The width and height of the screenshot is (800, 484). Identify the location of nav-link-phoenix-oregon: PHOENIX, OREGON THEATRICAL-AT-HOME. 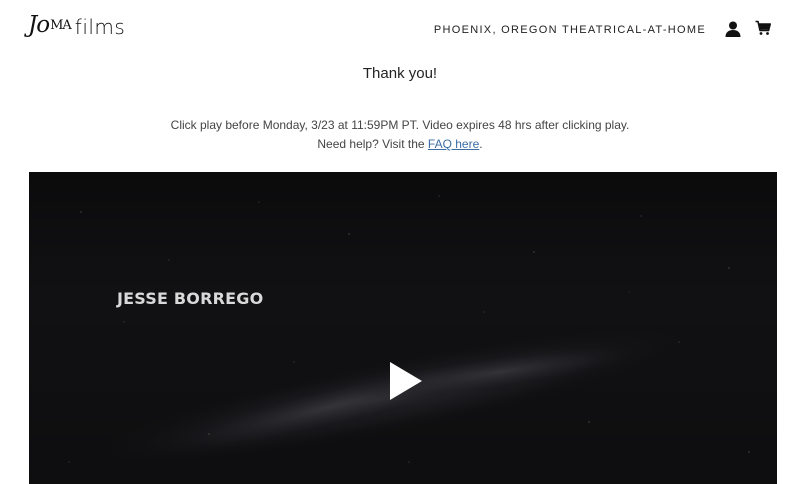
(570, 30).